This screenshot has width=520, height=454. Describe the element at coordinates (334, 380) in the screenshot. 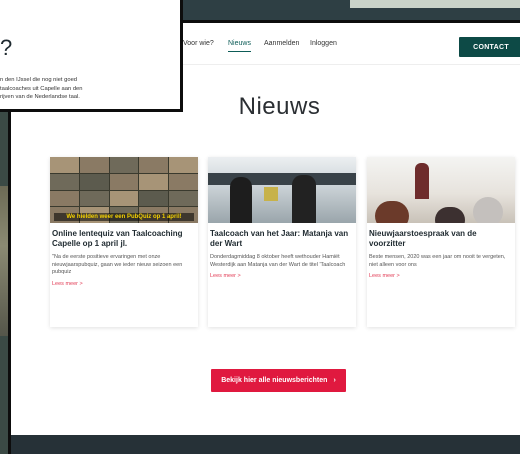

I see `chevron-right-icon: ›` at that location.